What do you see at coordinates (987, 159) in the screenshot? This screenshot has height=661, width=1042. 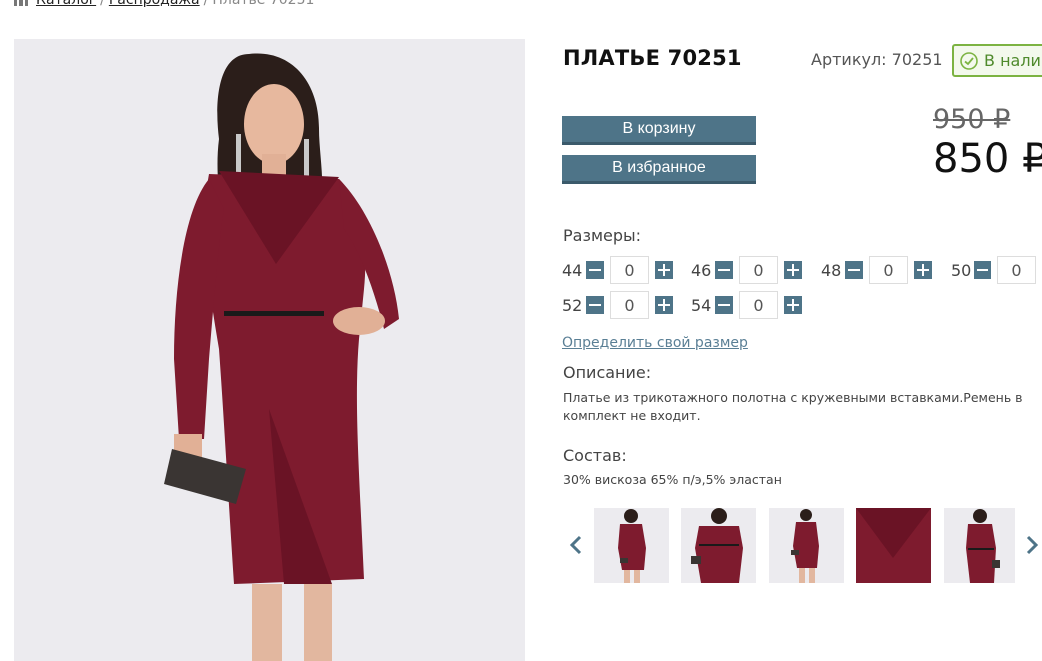 I see `current-price: 850 ₽` at bounding box center [987, 159].